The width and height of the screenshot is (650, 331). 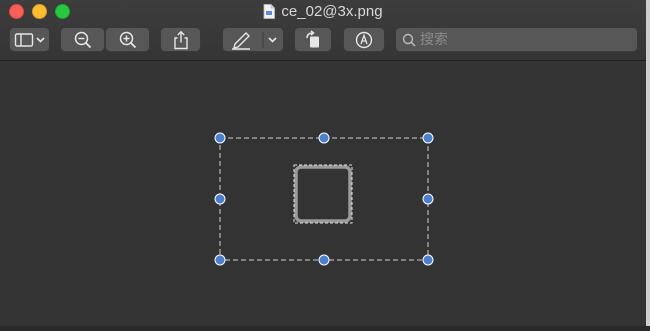 I want to click on sidebar-toggle-icon, so click(x=29, y=39).